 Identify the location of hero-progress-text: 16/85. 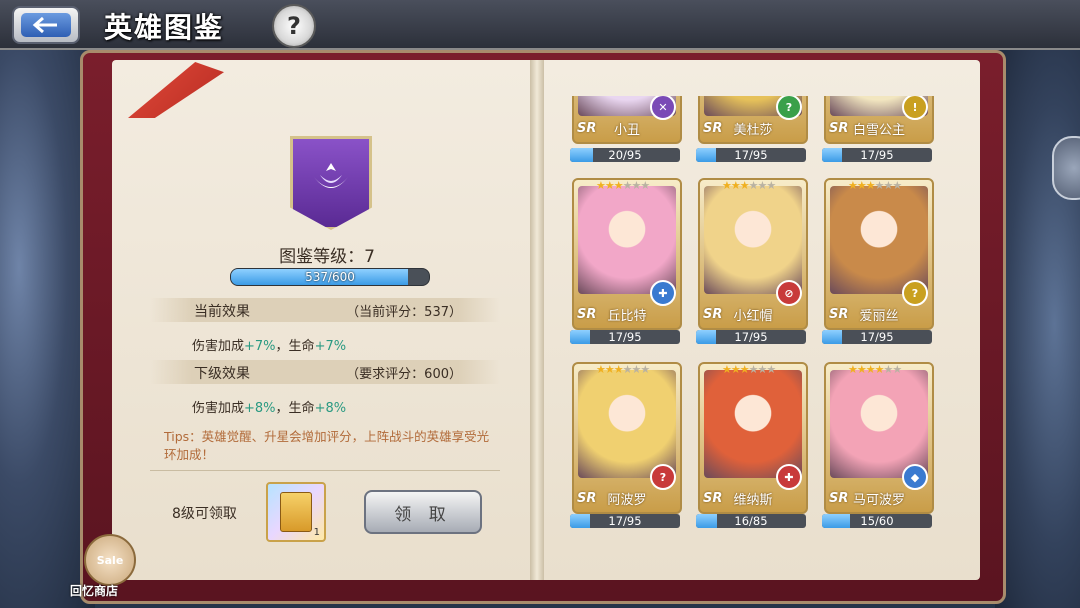
(751, 521).